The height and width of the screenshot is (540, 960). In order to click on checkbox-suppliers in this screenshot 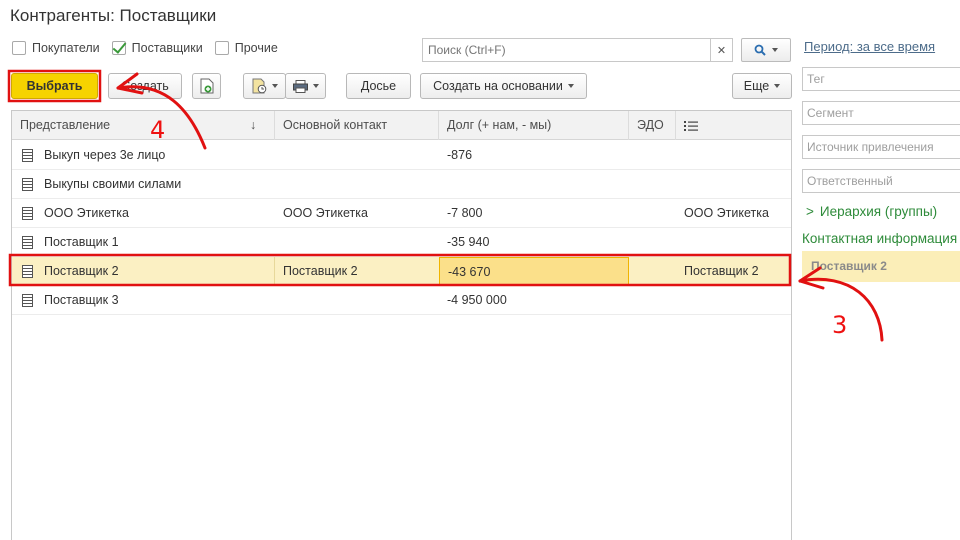, I will do `click(118, 48)`.